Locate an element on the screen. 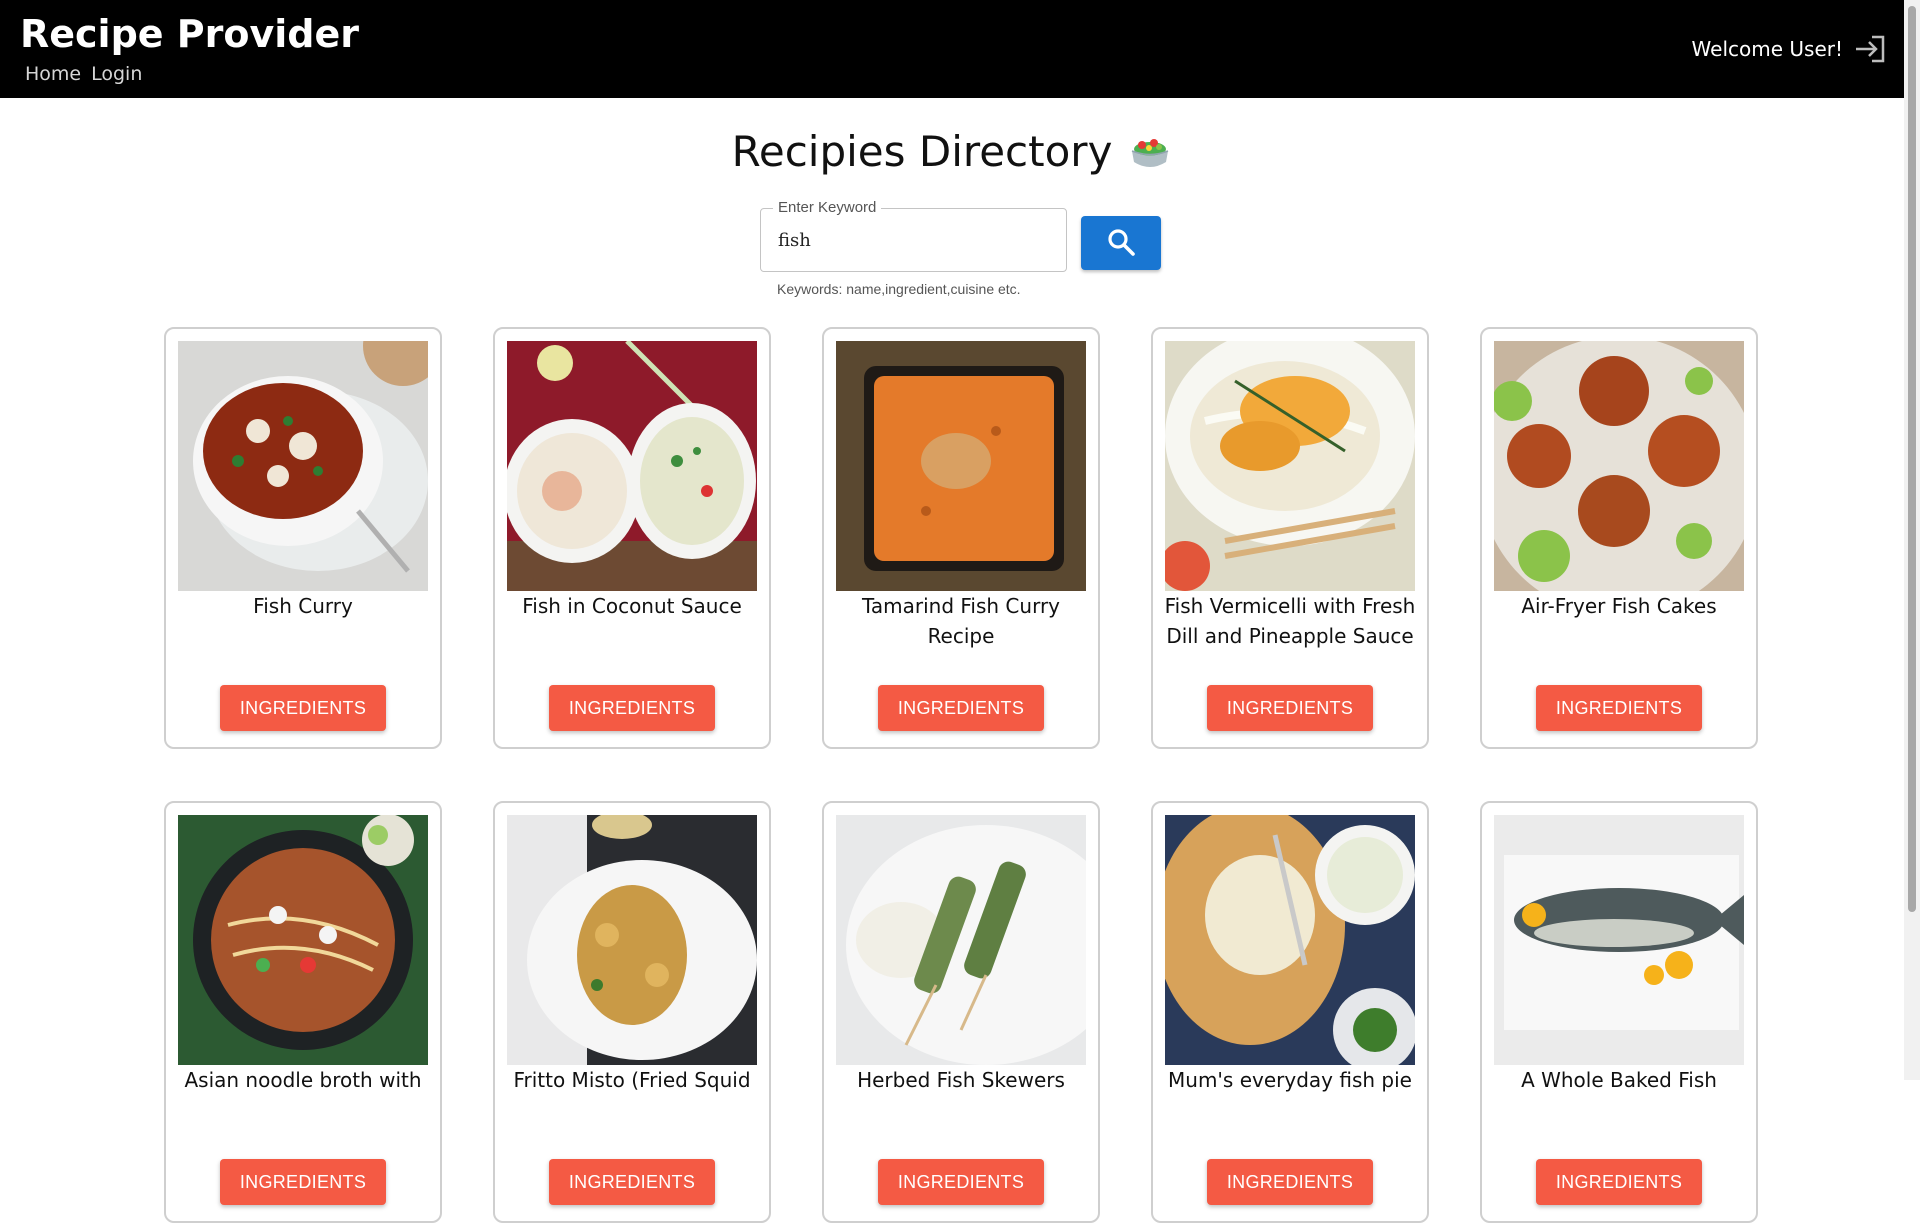  recipe-card: A Whole Baked Fish INGREDIENTS is located at coordinates (1619, 1012).